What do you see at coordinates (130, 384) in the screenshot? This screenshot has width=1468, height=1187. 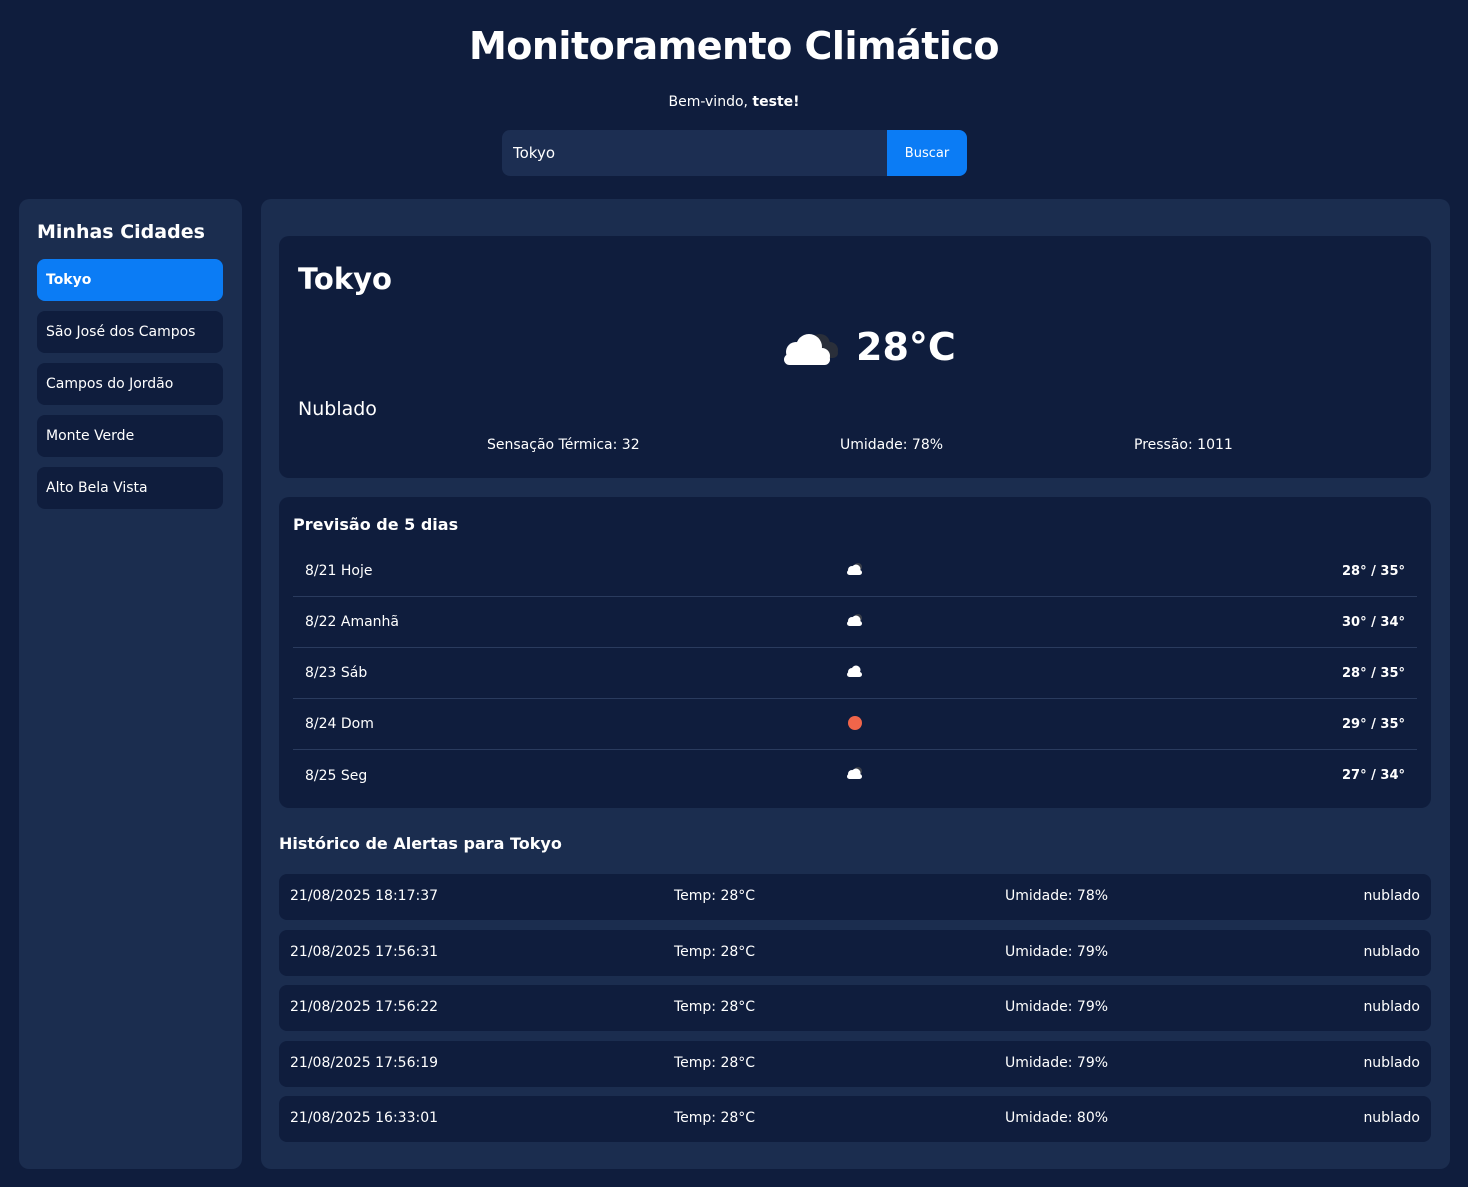 I see `sidebar-item-campos-do-jordao: Campos do Jordão` at bounding box center [130, 384].